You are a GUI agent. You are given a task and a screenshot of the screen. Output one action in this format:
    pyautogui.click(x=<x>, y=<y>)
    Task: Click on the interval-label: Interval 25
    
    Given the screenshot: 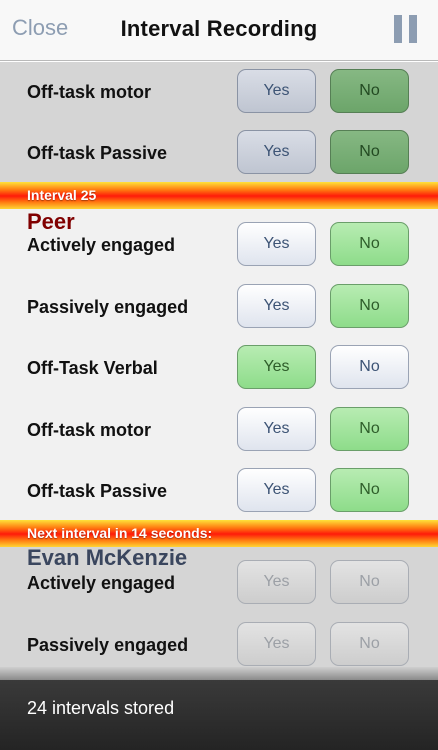 What is the action you would take?
    pyautogui.click(x=62, y=195)
    